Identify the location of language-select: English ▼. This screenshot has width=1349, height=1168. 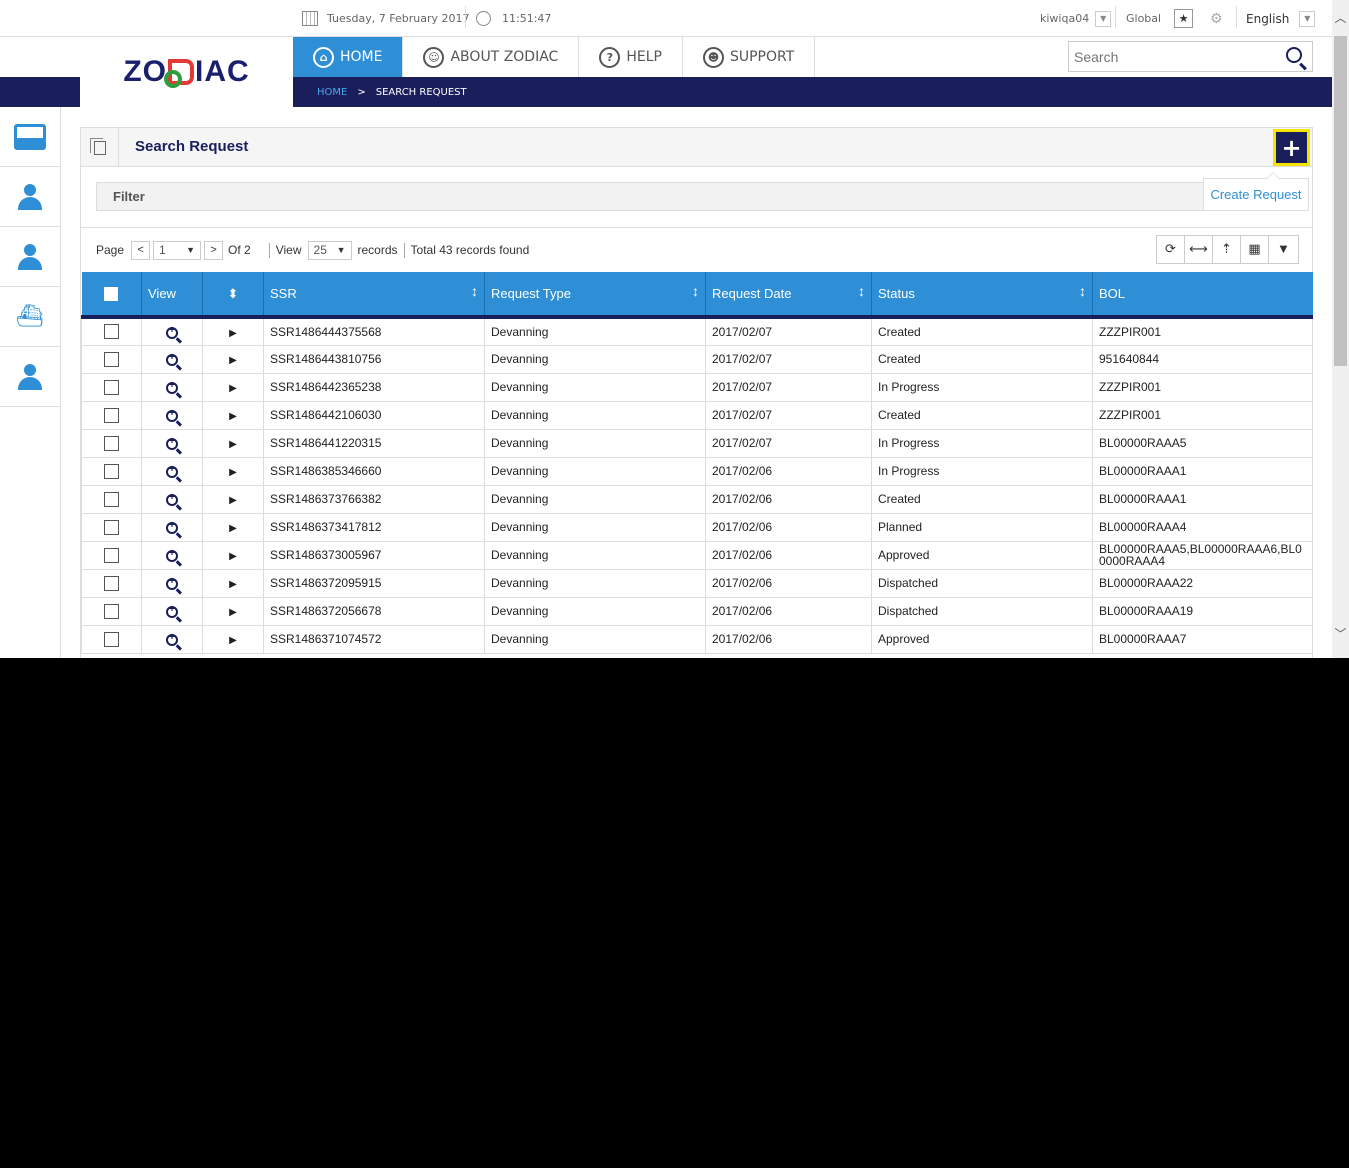
(1281, 18).